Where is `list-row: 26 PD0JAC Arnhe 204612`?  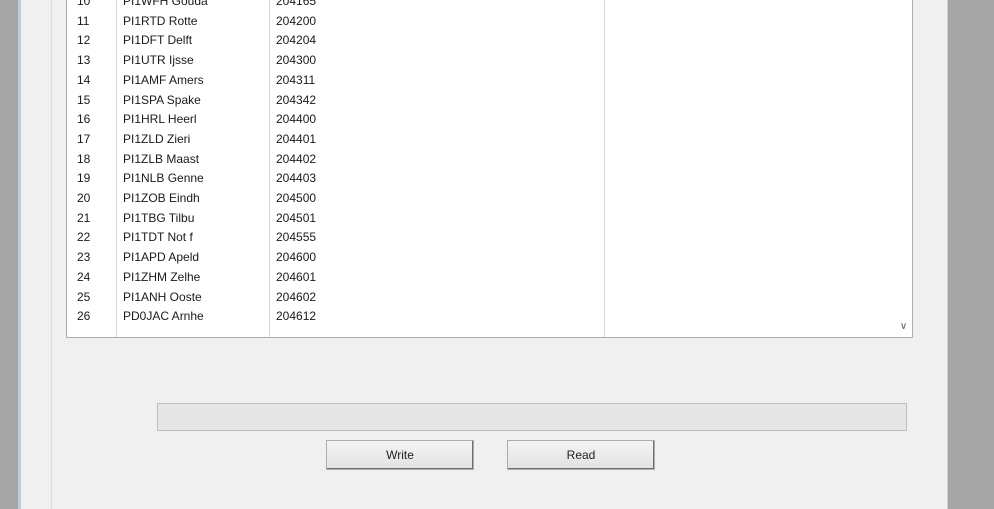 list-row: 26 PD0JAC Arnhe 204612 is located at coordinates (481, 317).